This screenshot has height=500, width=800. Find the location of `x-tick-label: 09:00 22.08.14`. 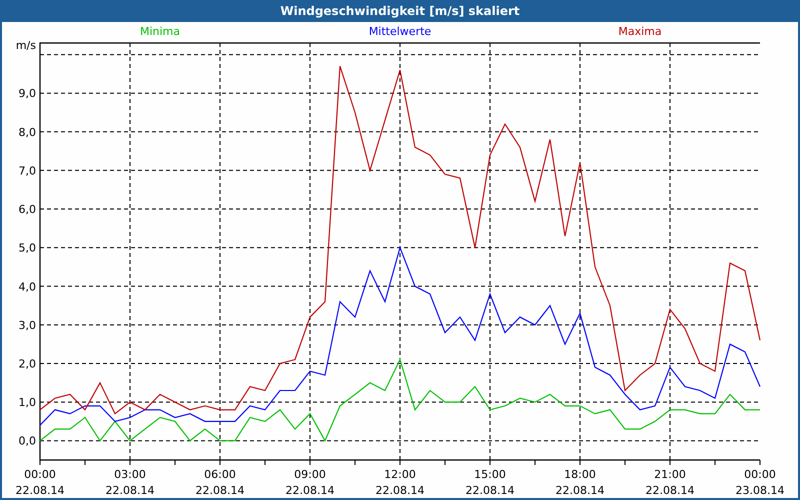

x-tick-label: 09:00 22.08.14 is located at coordinates (310, 482).